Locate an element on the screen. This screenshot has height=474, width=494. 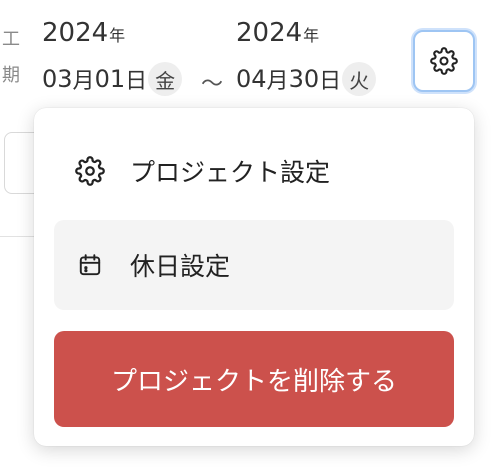
end-month: 04 is located at coordinates (251, 79).